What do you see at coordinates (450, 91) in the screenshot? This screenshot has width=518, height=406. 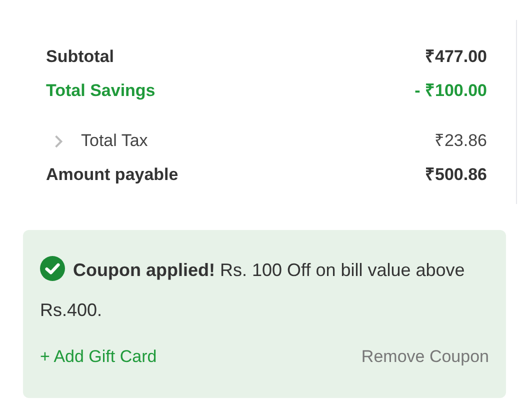 I see `summary-value: - ₹100.00` at bounding box center [450, 91].